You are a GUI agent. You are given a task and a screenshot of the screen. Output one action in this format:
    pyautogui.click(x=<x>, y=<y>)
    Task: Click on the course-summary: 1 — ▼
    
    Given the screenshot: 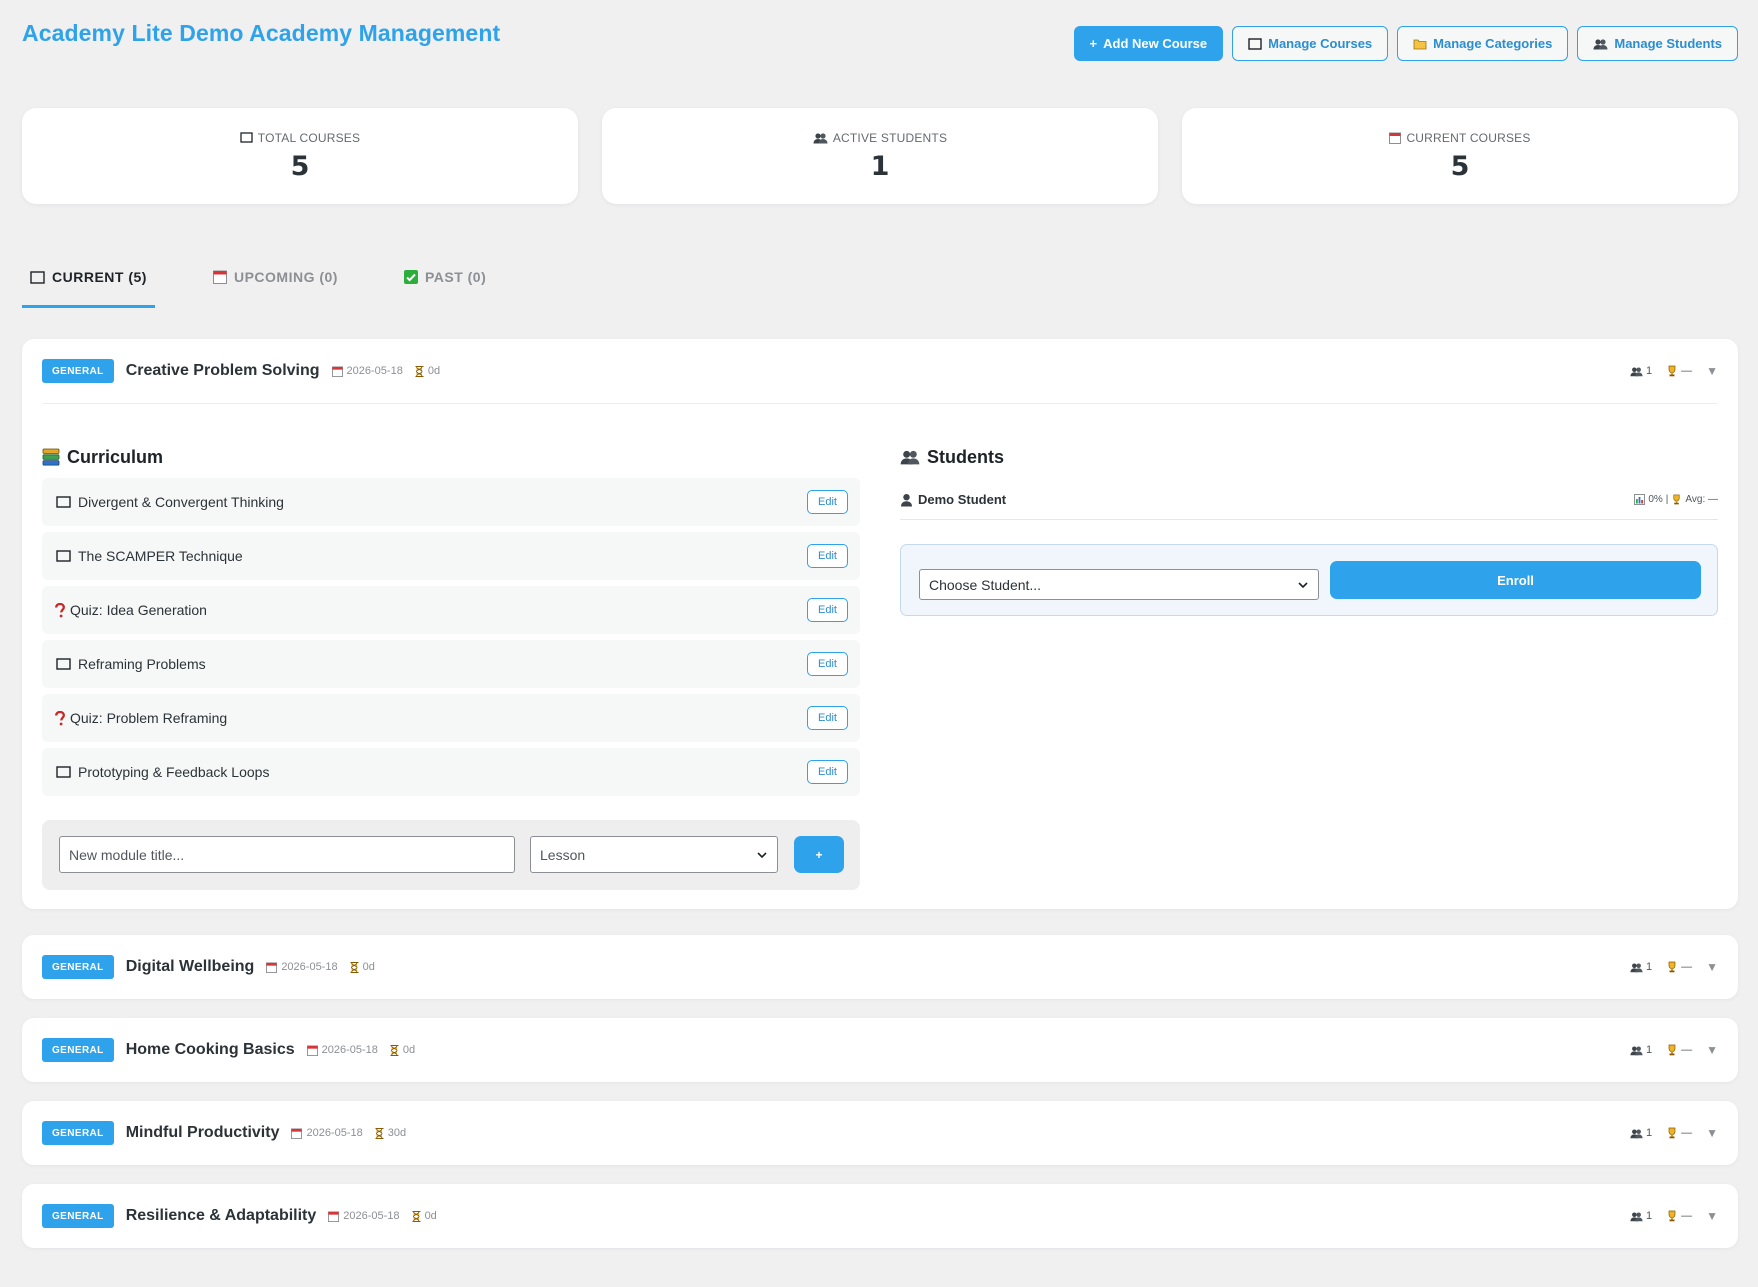 What is the action you would take?
    pyautogui.click(x=1674, y=371)
    